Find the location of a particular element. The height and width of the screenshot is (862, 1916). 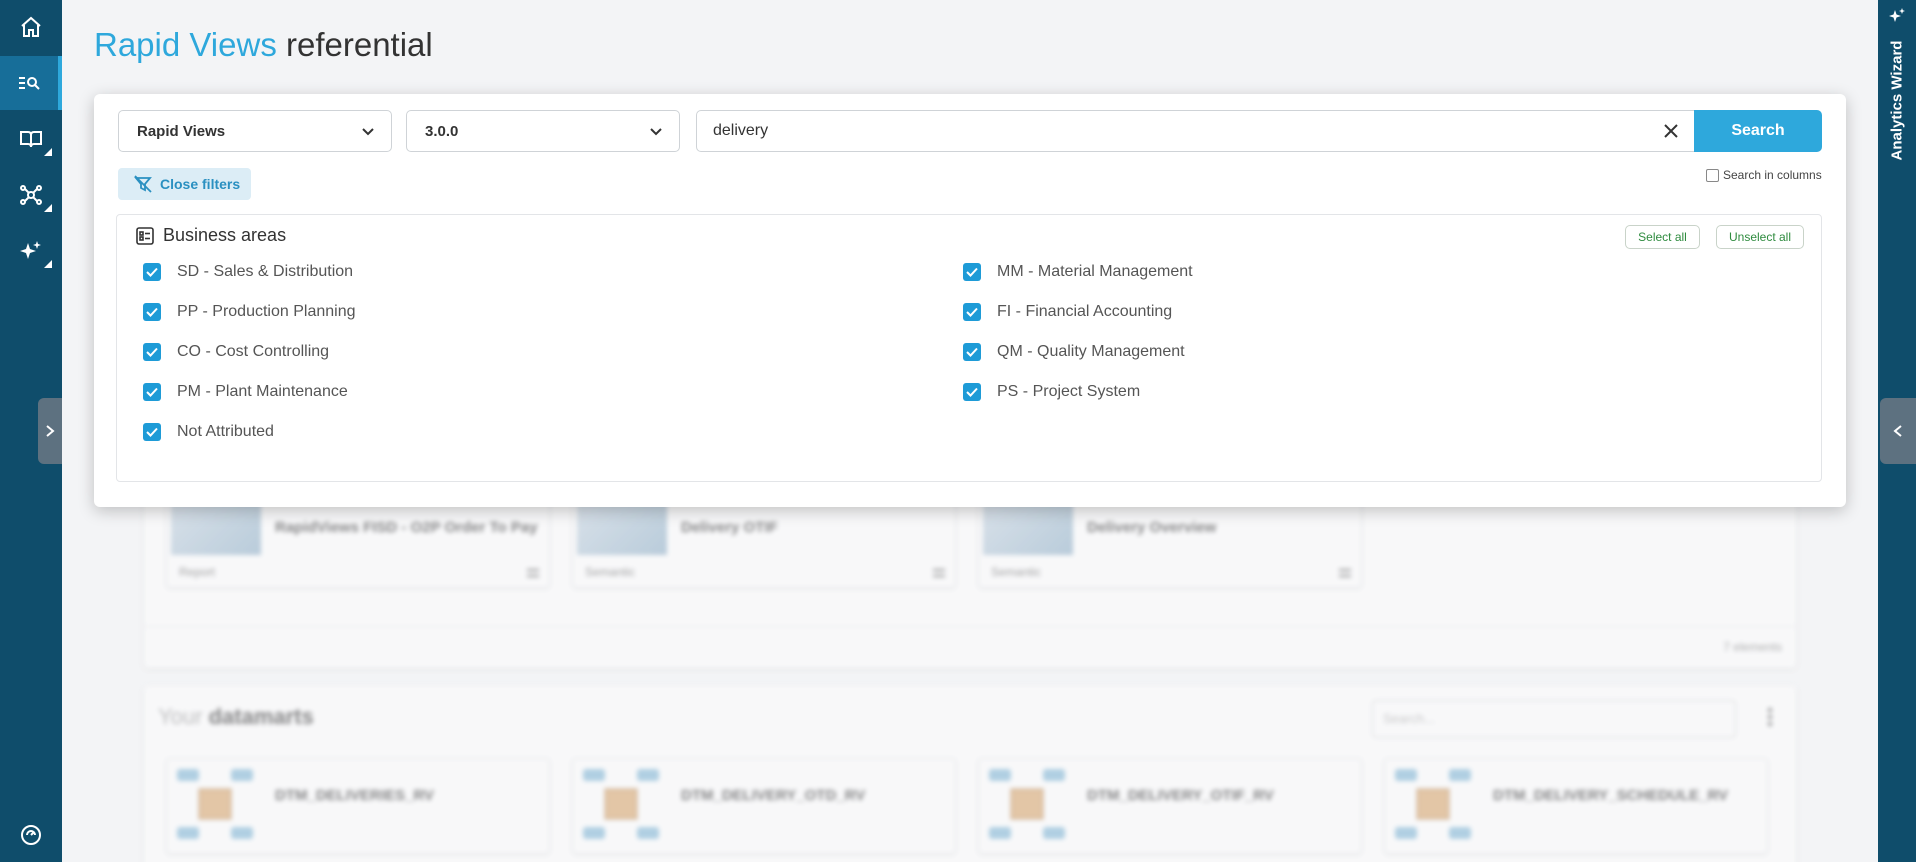

business-area-label: Not Attributed is located at coordinates (225, 431).